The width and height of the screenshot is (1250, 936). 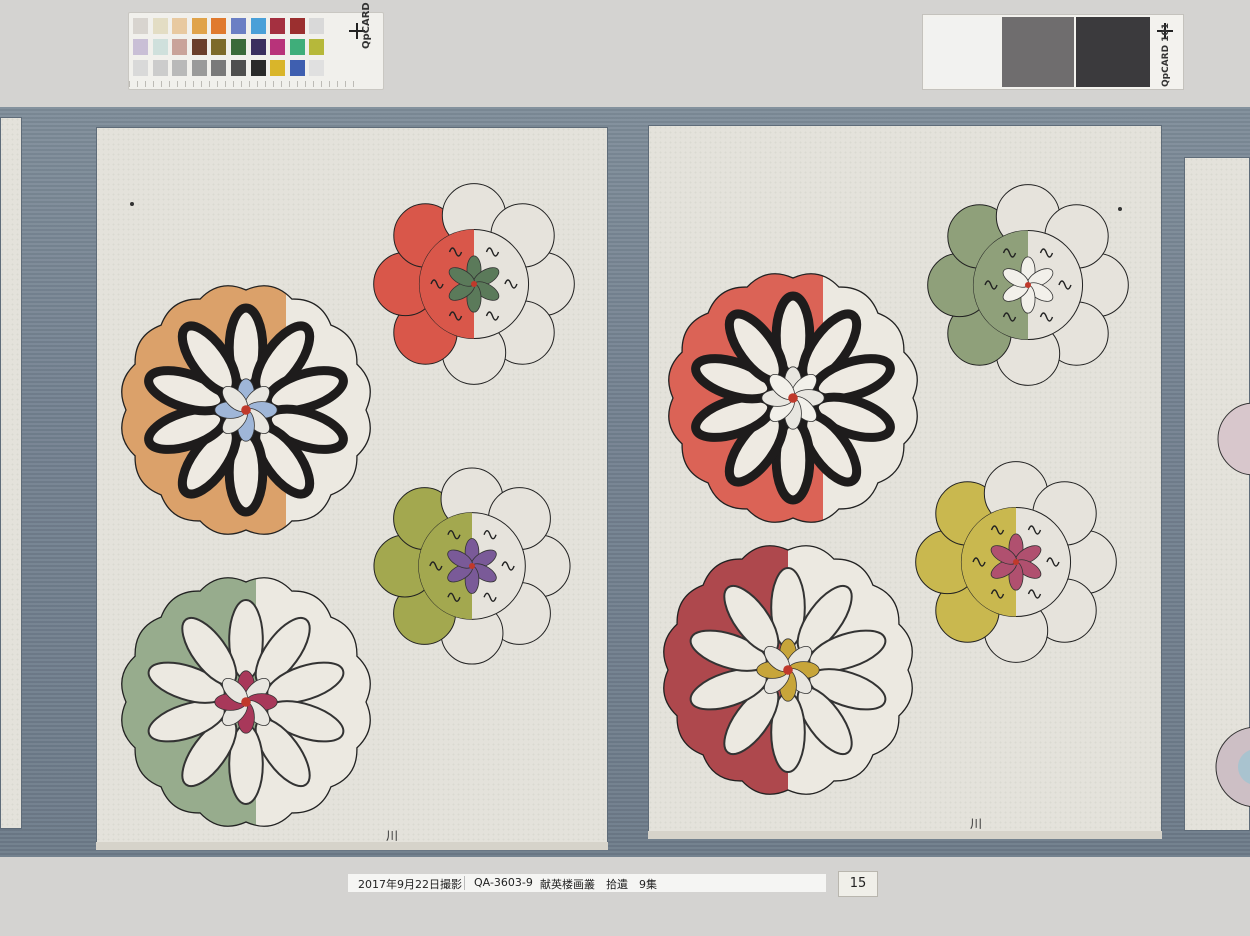 I want to click on sheet-partial-left, so click(x=11, y=473).